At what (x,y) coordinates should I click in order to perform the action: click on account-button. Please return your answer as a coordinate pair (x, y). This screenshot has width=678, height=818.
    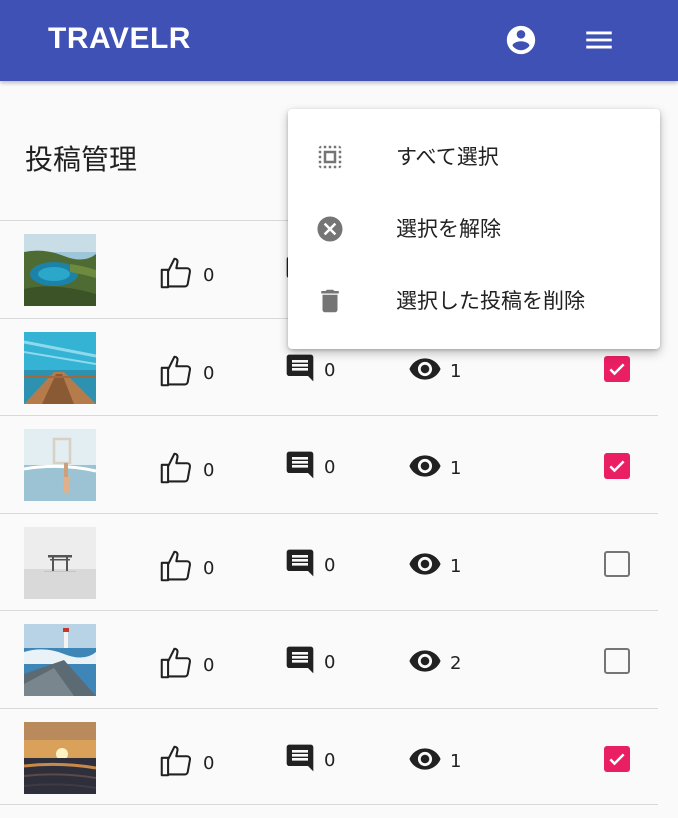
    Looking at the image, I should click on (521, 40).